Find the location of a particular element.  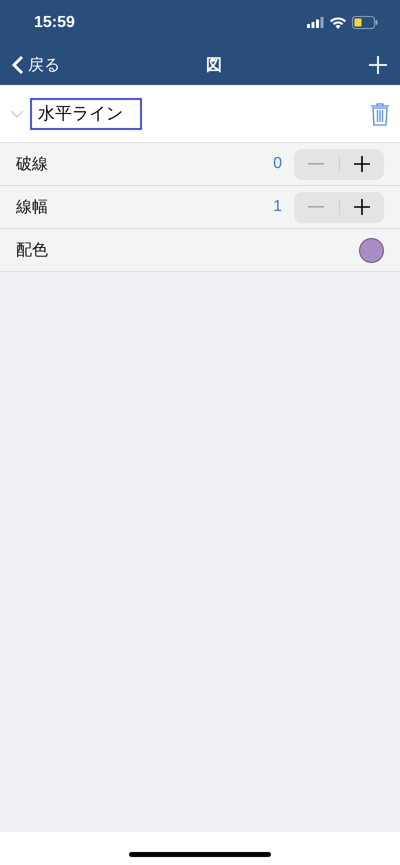

property-label: 配色 is located at coordinates (32, 250).